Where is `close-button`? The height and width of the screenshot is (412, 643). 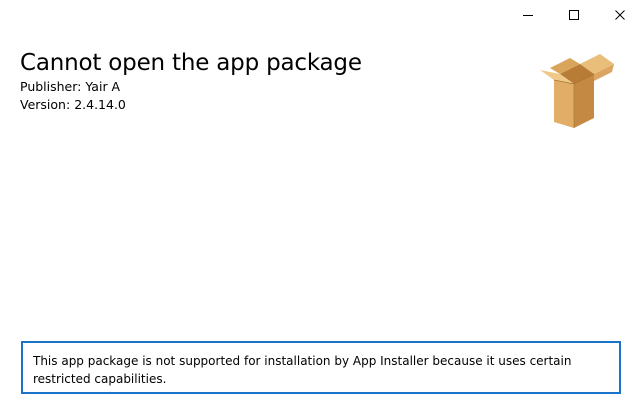
close-button is located at coordinates (620, 15).